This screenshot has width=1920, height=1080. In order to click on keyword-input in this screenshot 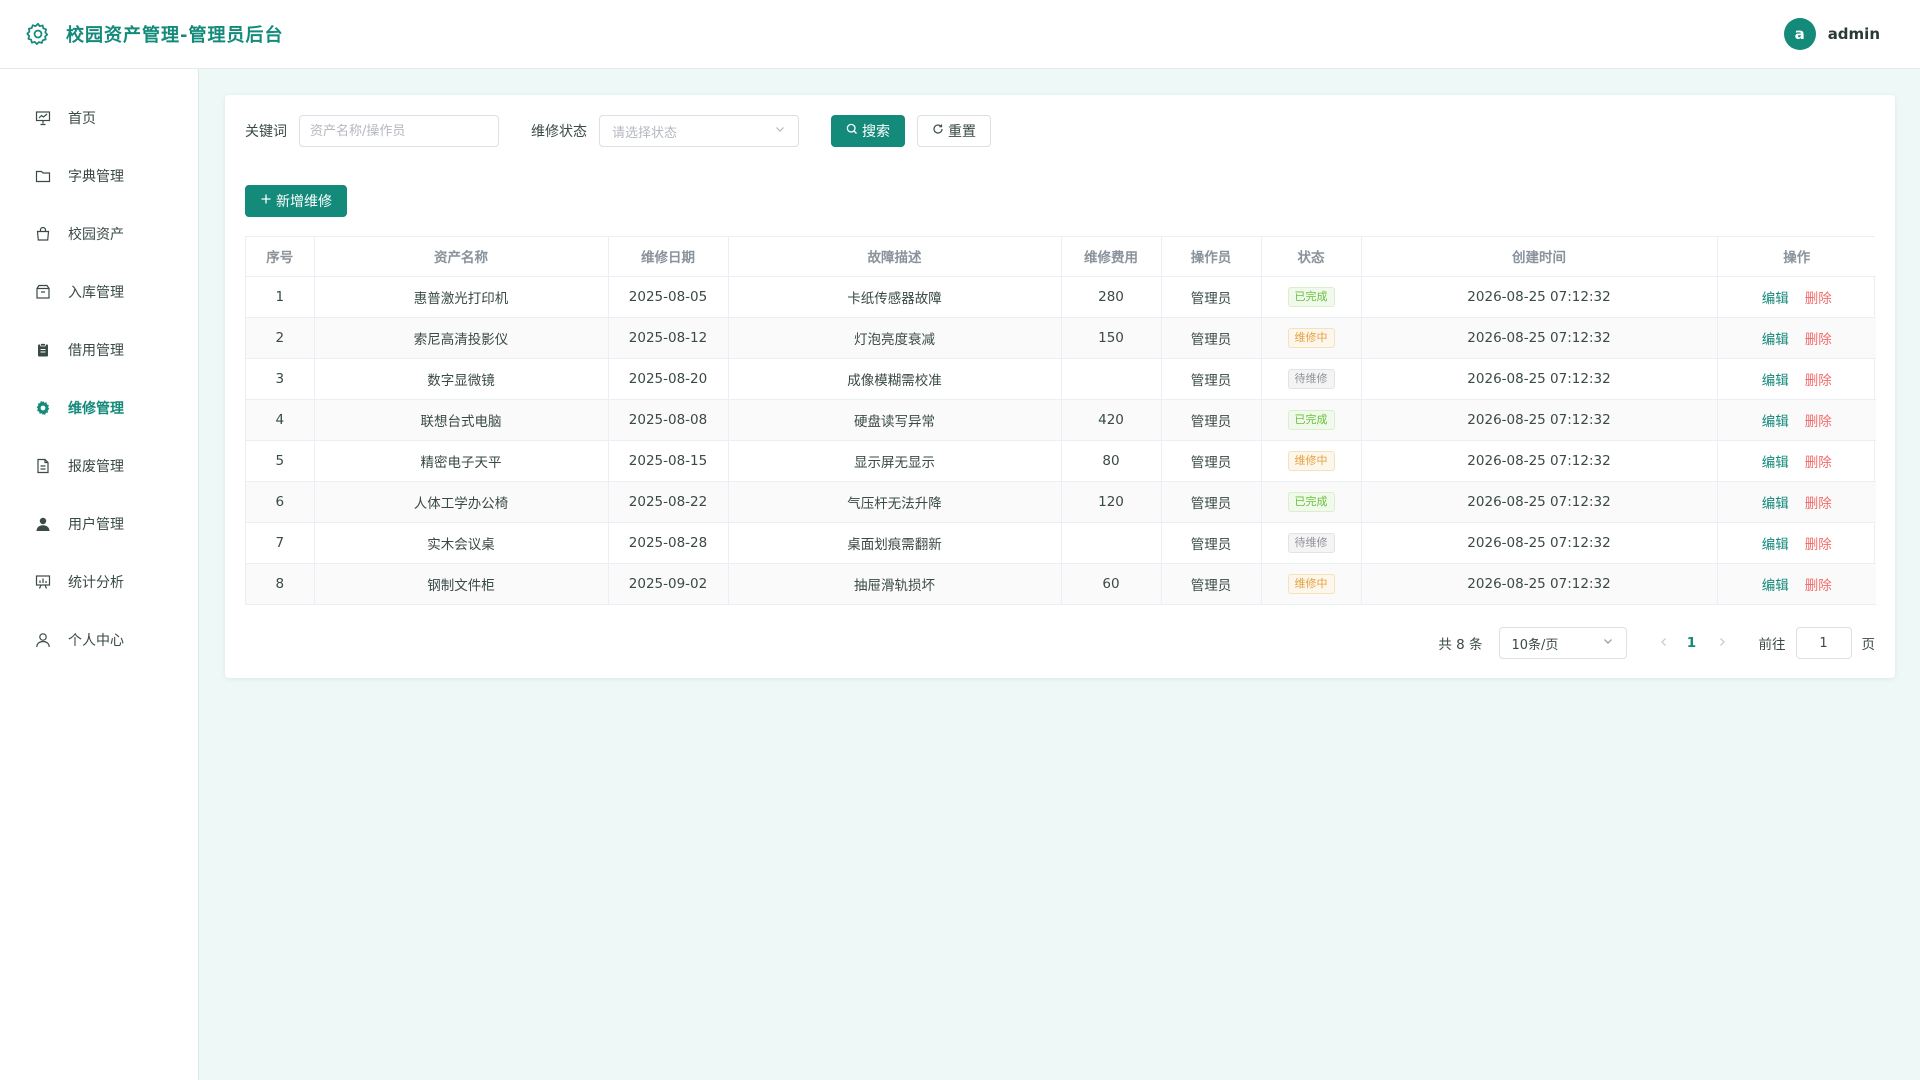, I will do `click(399, 131)`.